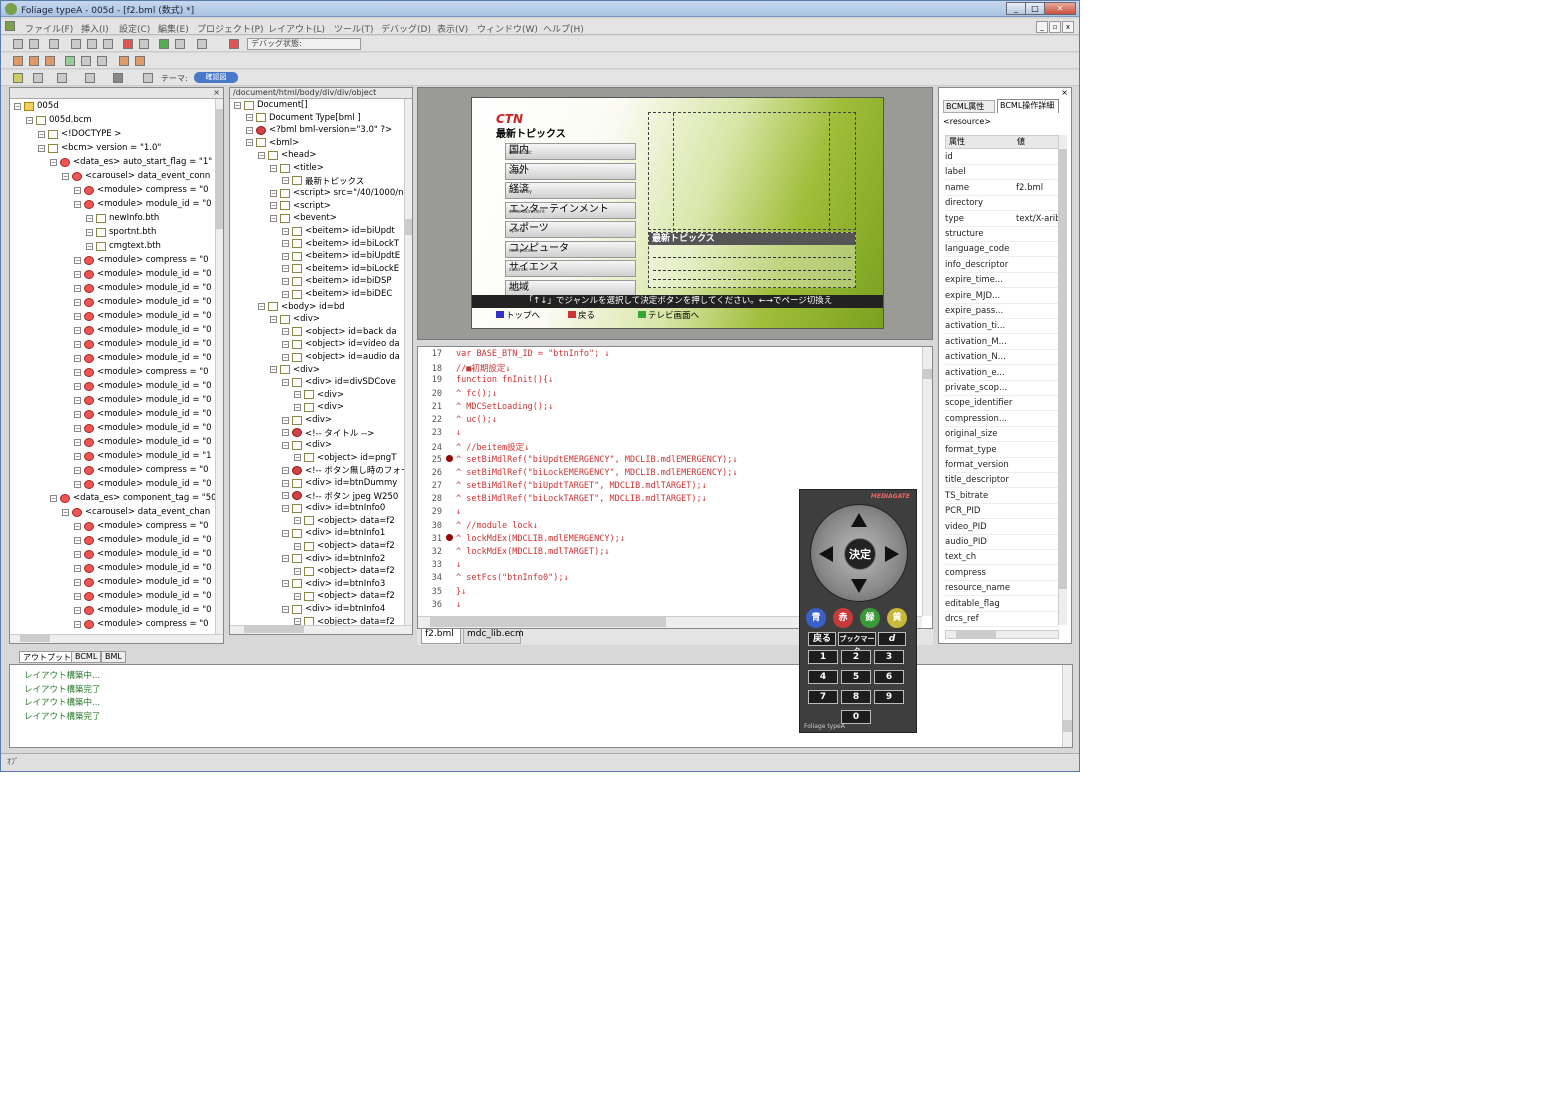 The image size is (1542, 1103). Describe the element at coordinates (122, 218) in the screenshot. I see `tree-node: − newInfo.bth` at that location.